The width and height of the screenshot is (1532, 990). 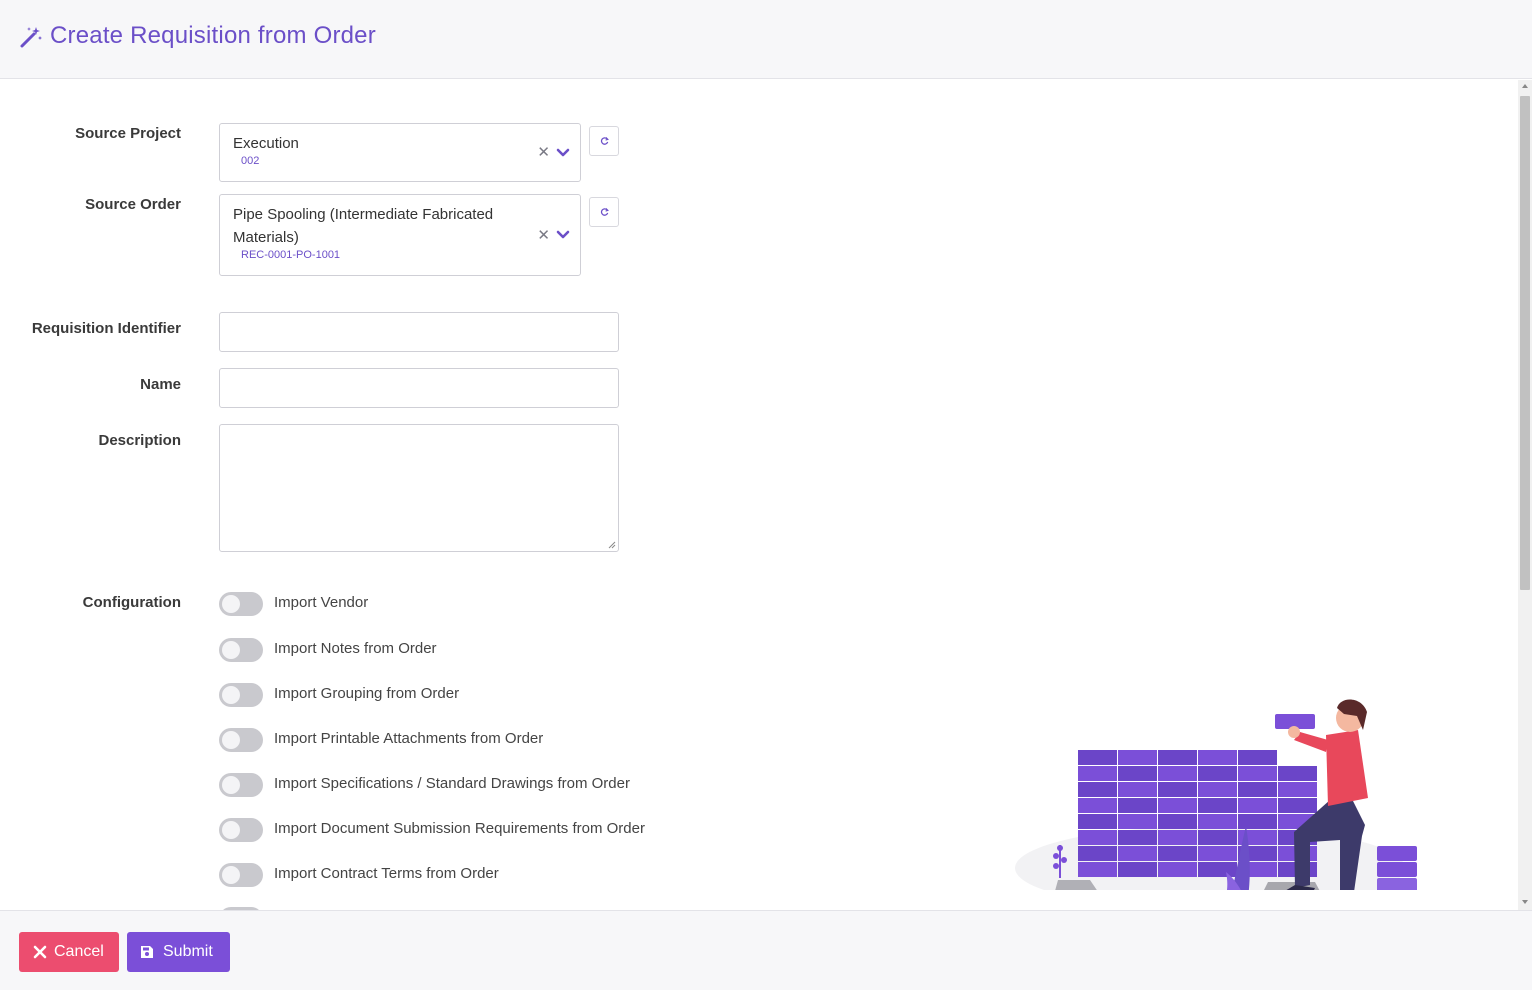 I want to click on scroll-down-arrow-icon, so click(x=1525, y=902).